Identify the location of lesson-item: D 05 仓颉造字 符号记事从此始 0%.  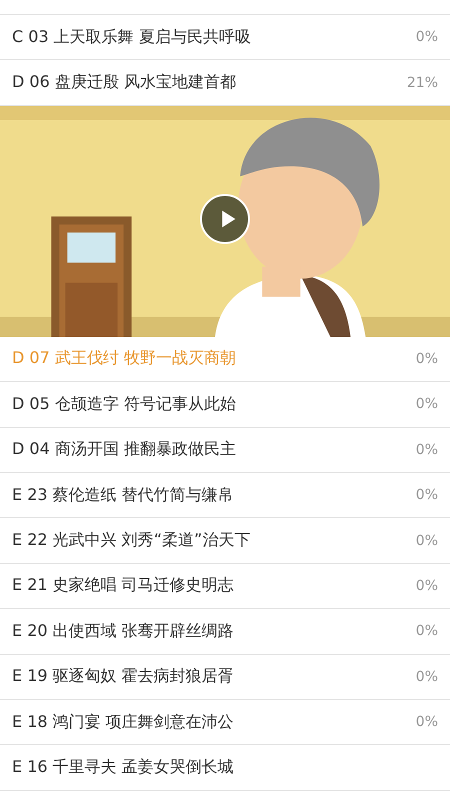
(225, 405).